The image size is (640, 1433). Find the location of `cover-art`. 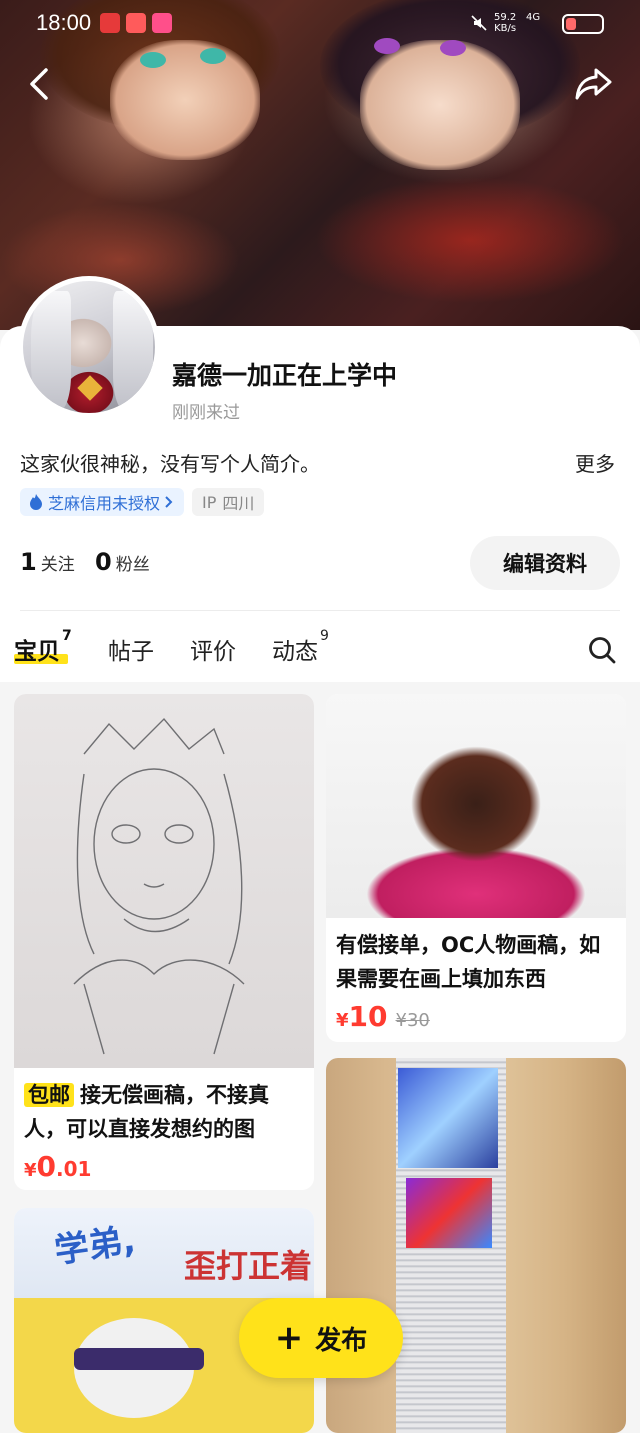

cover-art is located at coordinates (139, 1359).